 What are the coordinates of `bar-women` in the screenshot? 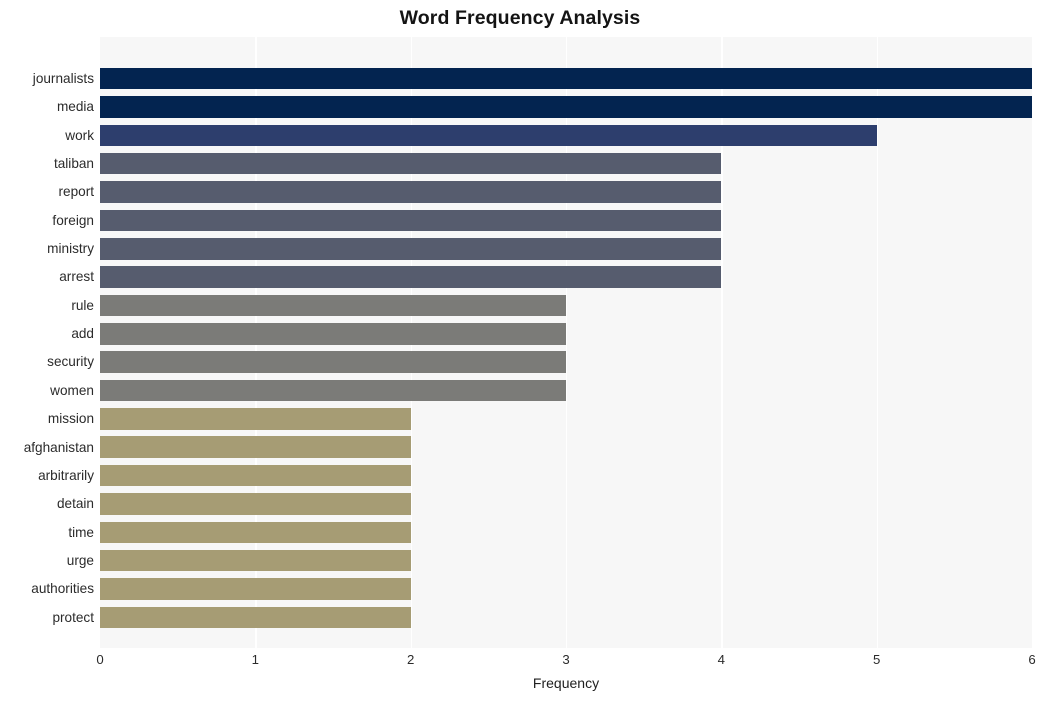 It's located at (333, 390).